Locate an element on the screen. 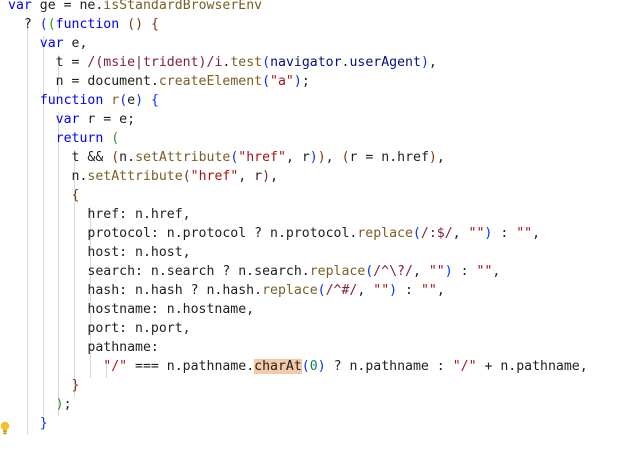  code-line is located at coordinates (16, 442).